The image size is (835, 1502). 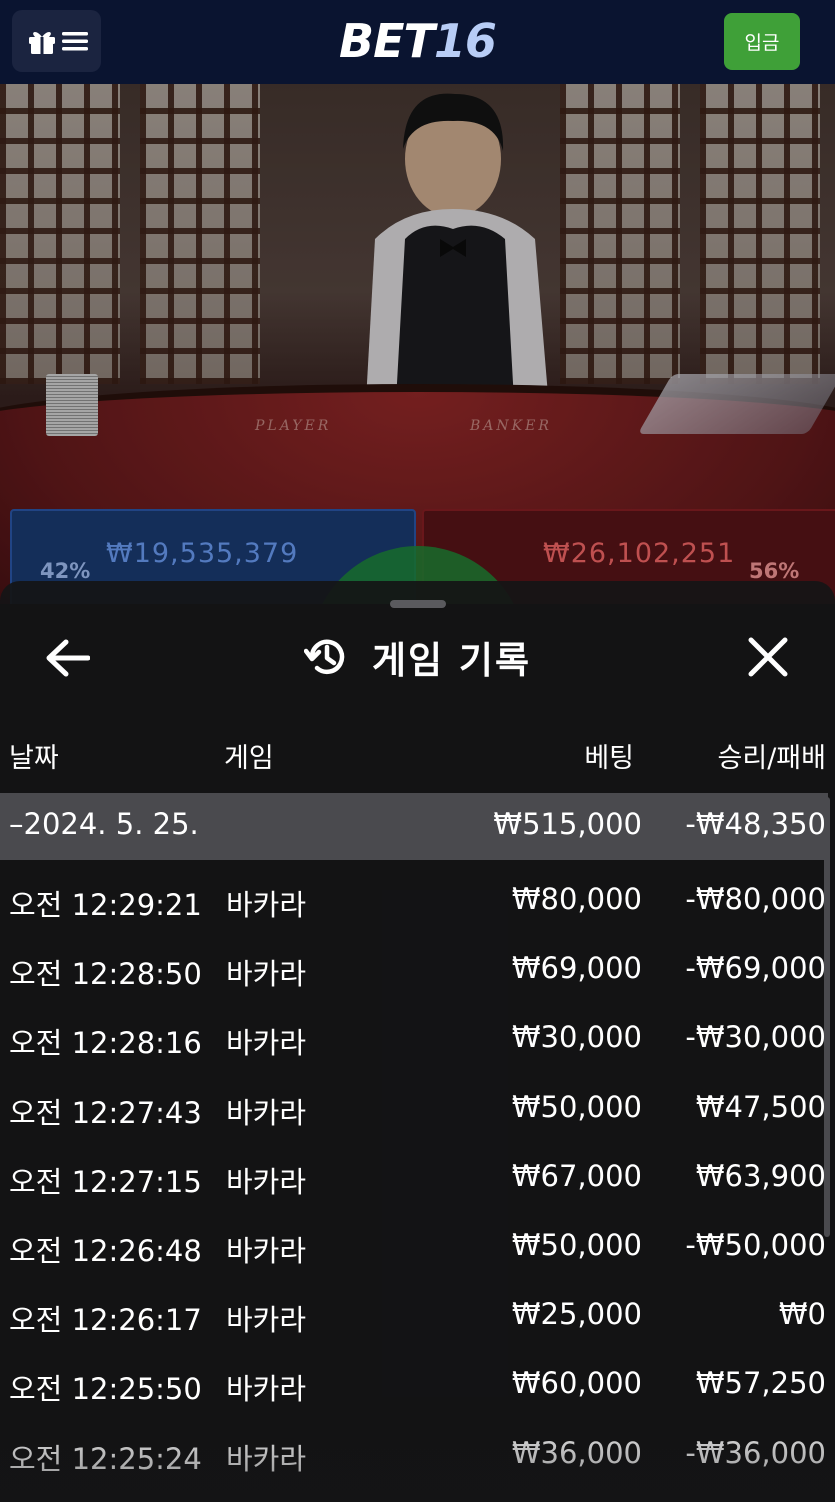 I want to click on close-icon, so click(x=768, y=657).